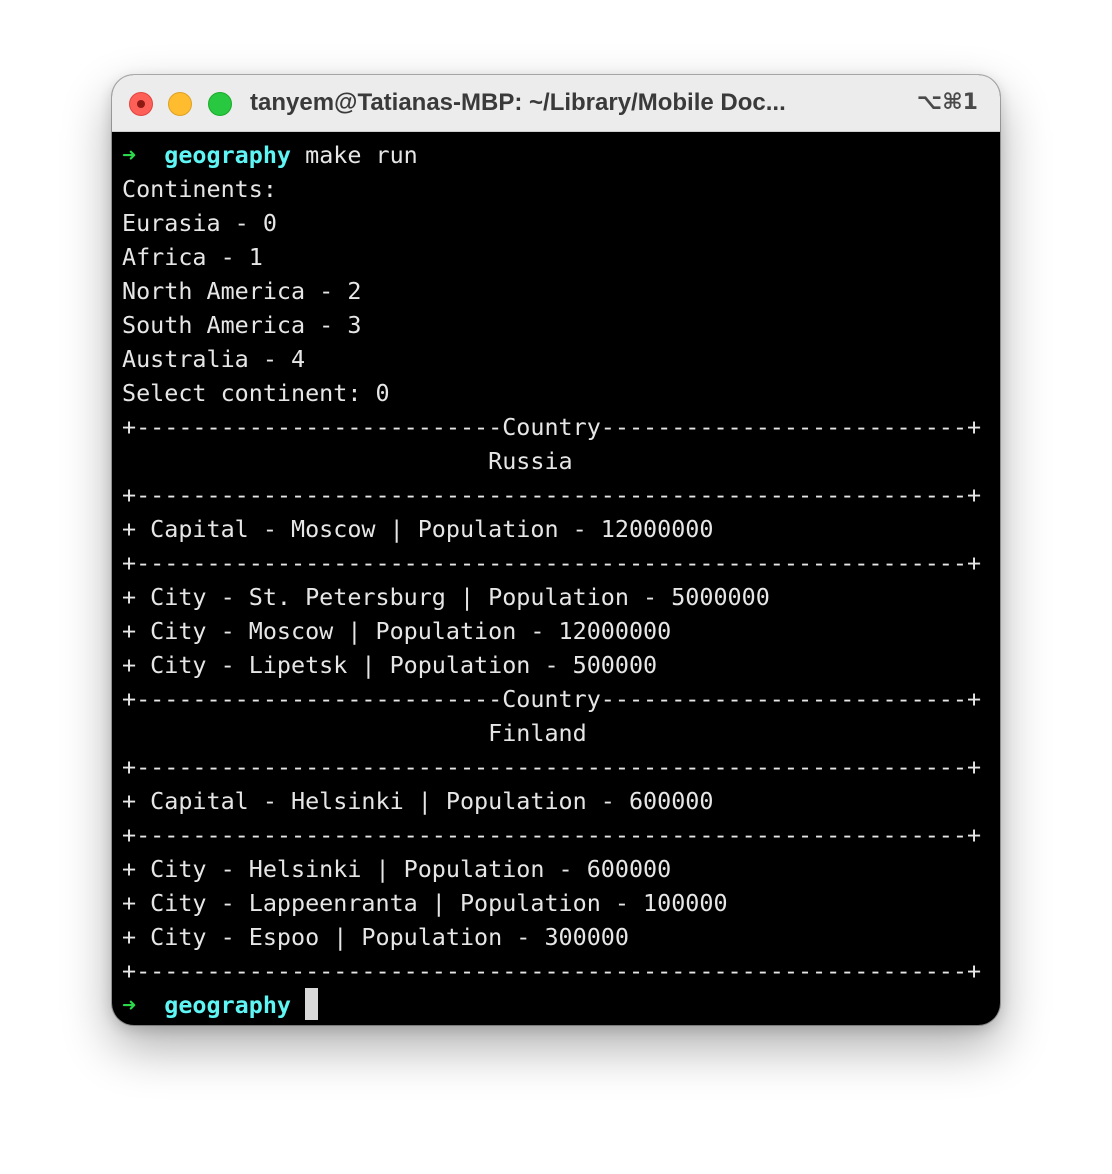  Describe the element at coordinates (375, 937) in the screenshot. I see `output-line: + City - Espoo | Population - 300000` at that location.